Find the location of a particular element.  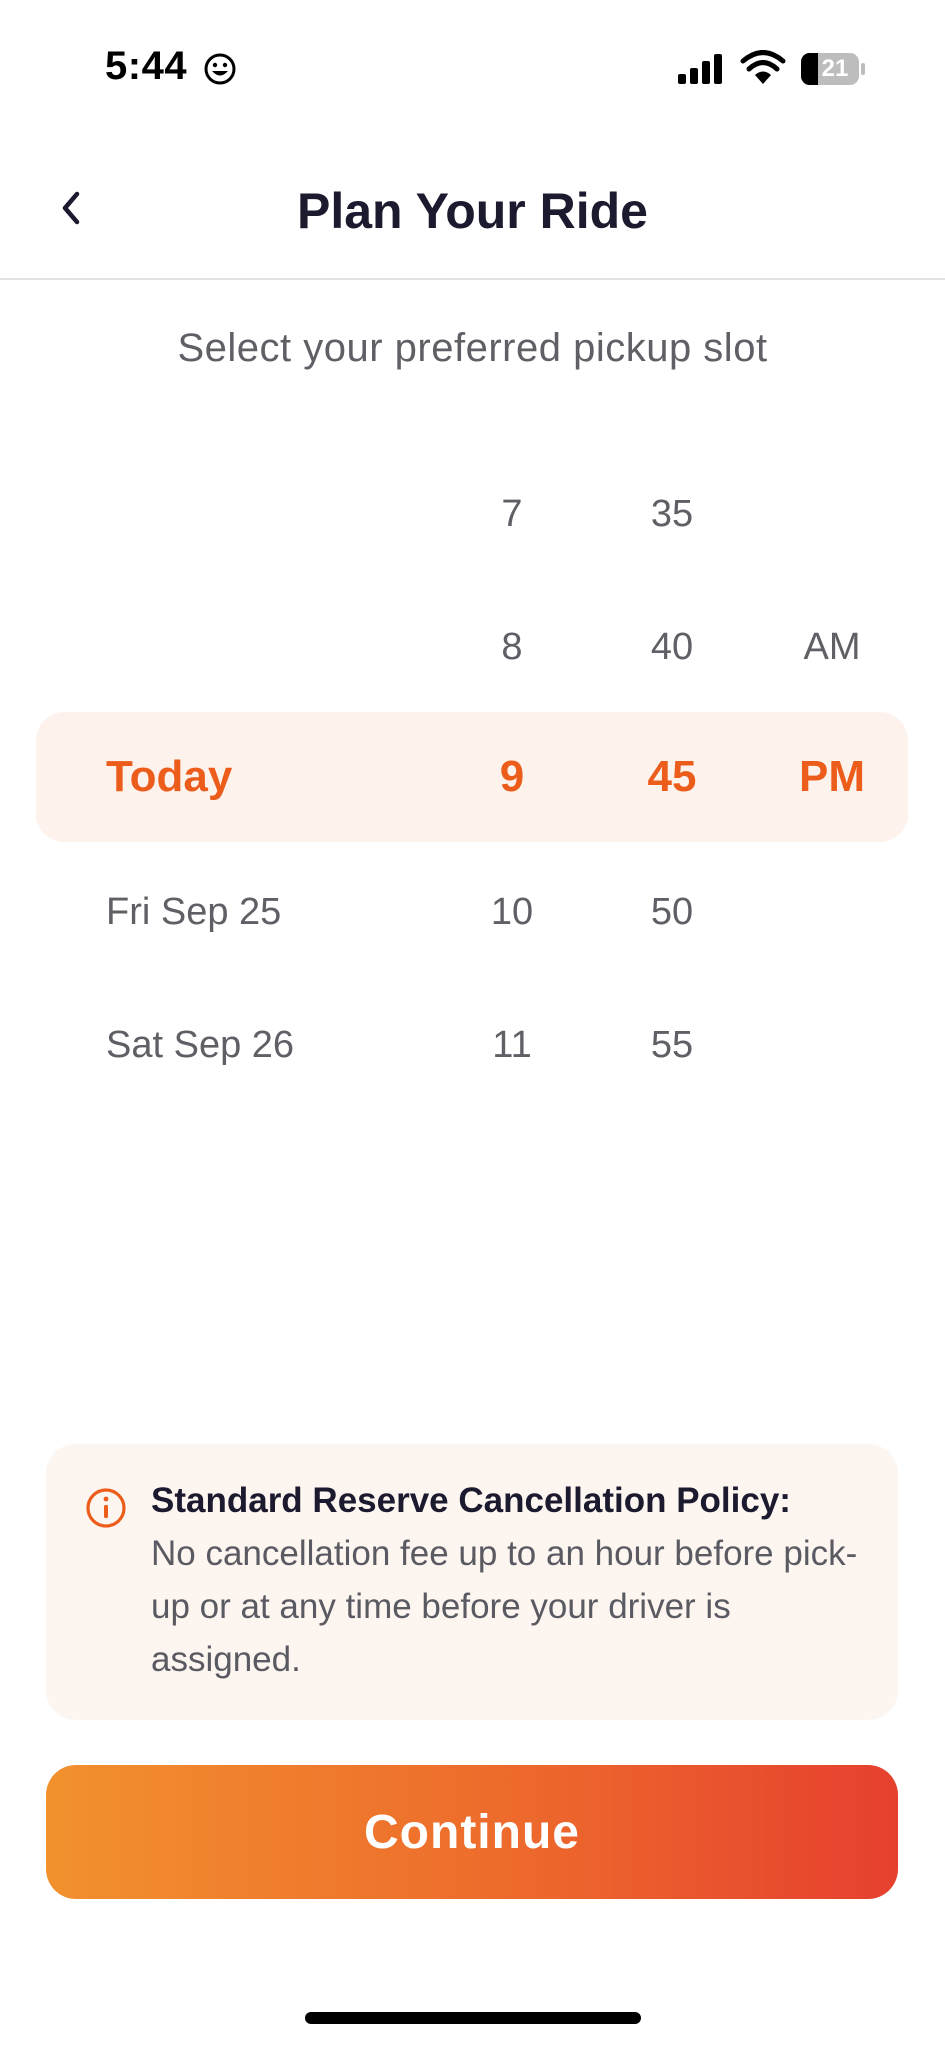

page-title: Plan Your Ride is located at coordinates (472, 211).